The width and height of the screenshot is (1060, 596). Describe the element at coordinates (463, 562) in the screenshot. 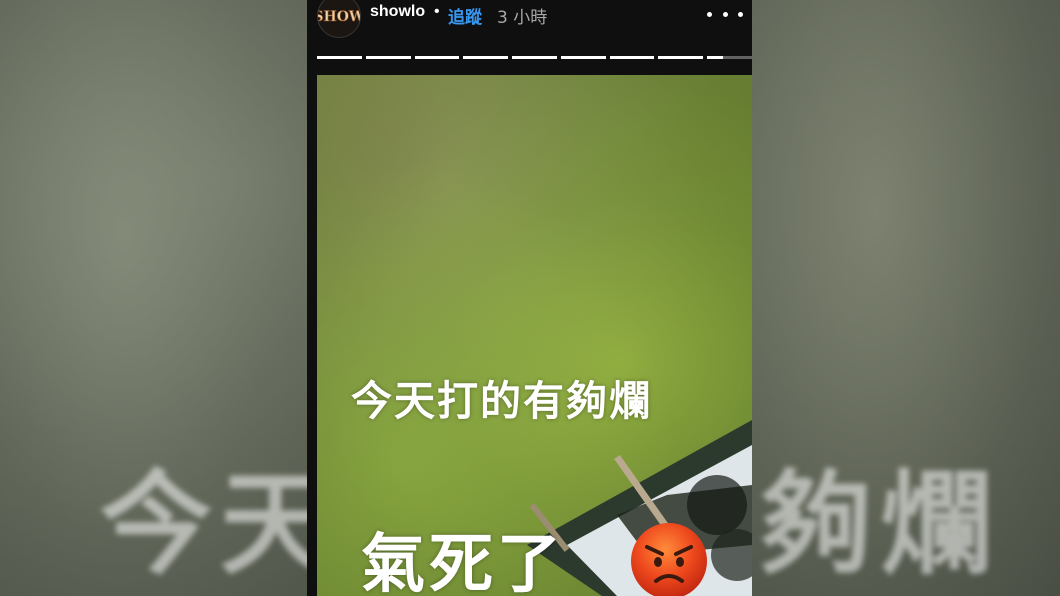

I see `caption-line-2: 氣死了` at that location.